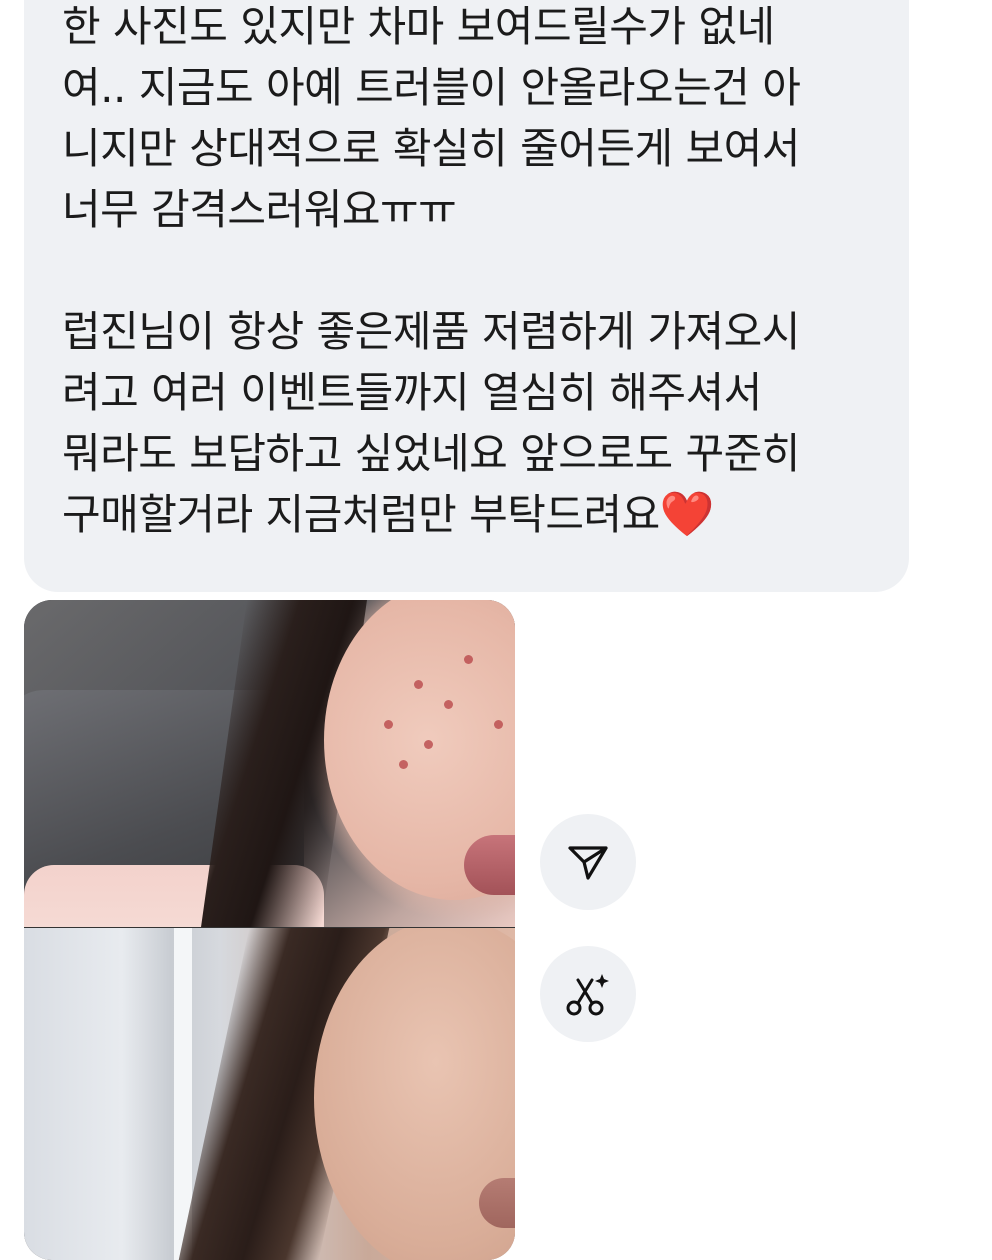 The height and width of the screenshot is (1260, 992). Describe the element at coordinates (269, 763) in the screenshot. I see `before-photo` at that location.